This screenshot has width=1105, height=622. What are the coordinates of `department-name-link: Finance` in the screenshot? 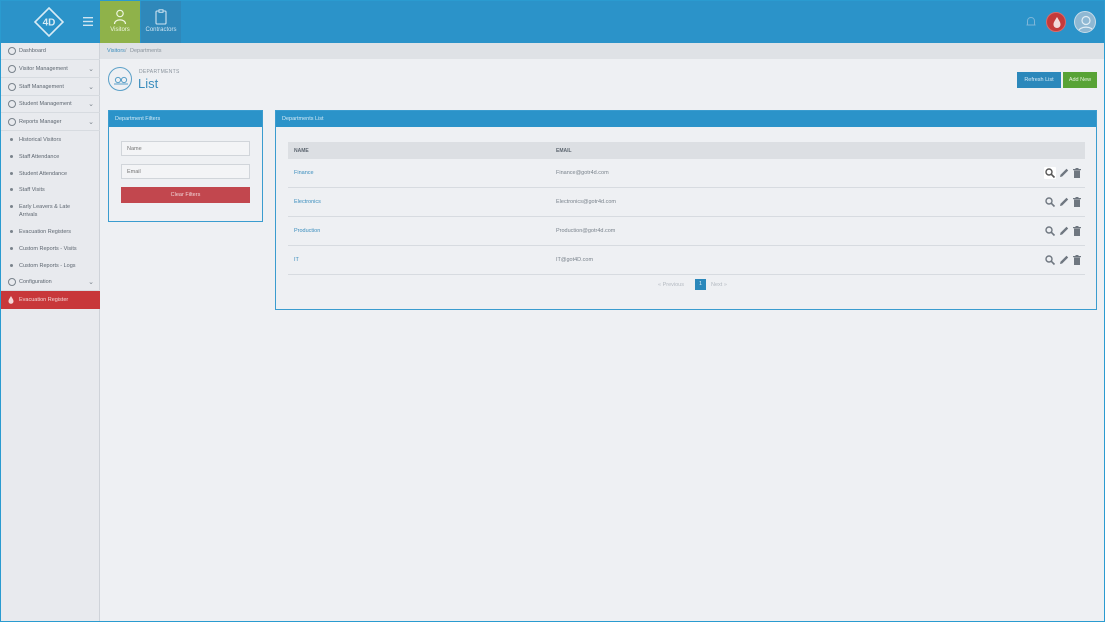 It's located at (304, 173).